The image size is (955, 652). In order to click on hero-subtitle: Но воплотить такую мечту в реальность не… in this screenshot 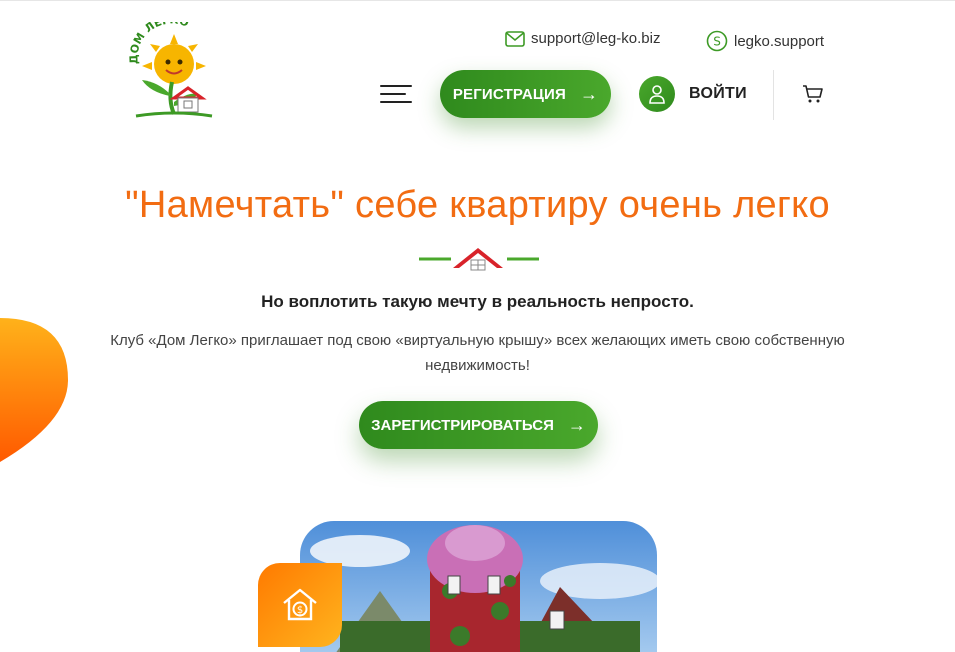, I will do `click(477, 301)`.